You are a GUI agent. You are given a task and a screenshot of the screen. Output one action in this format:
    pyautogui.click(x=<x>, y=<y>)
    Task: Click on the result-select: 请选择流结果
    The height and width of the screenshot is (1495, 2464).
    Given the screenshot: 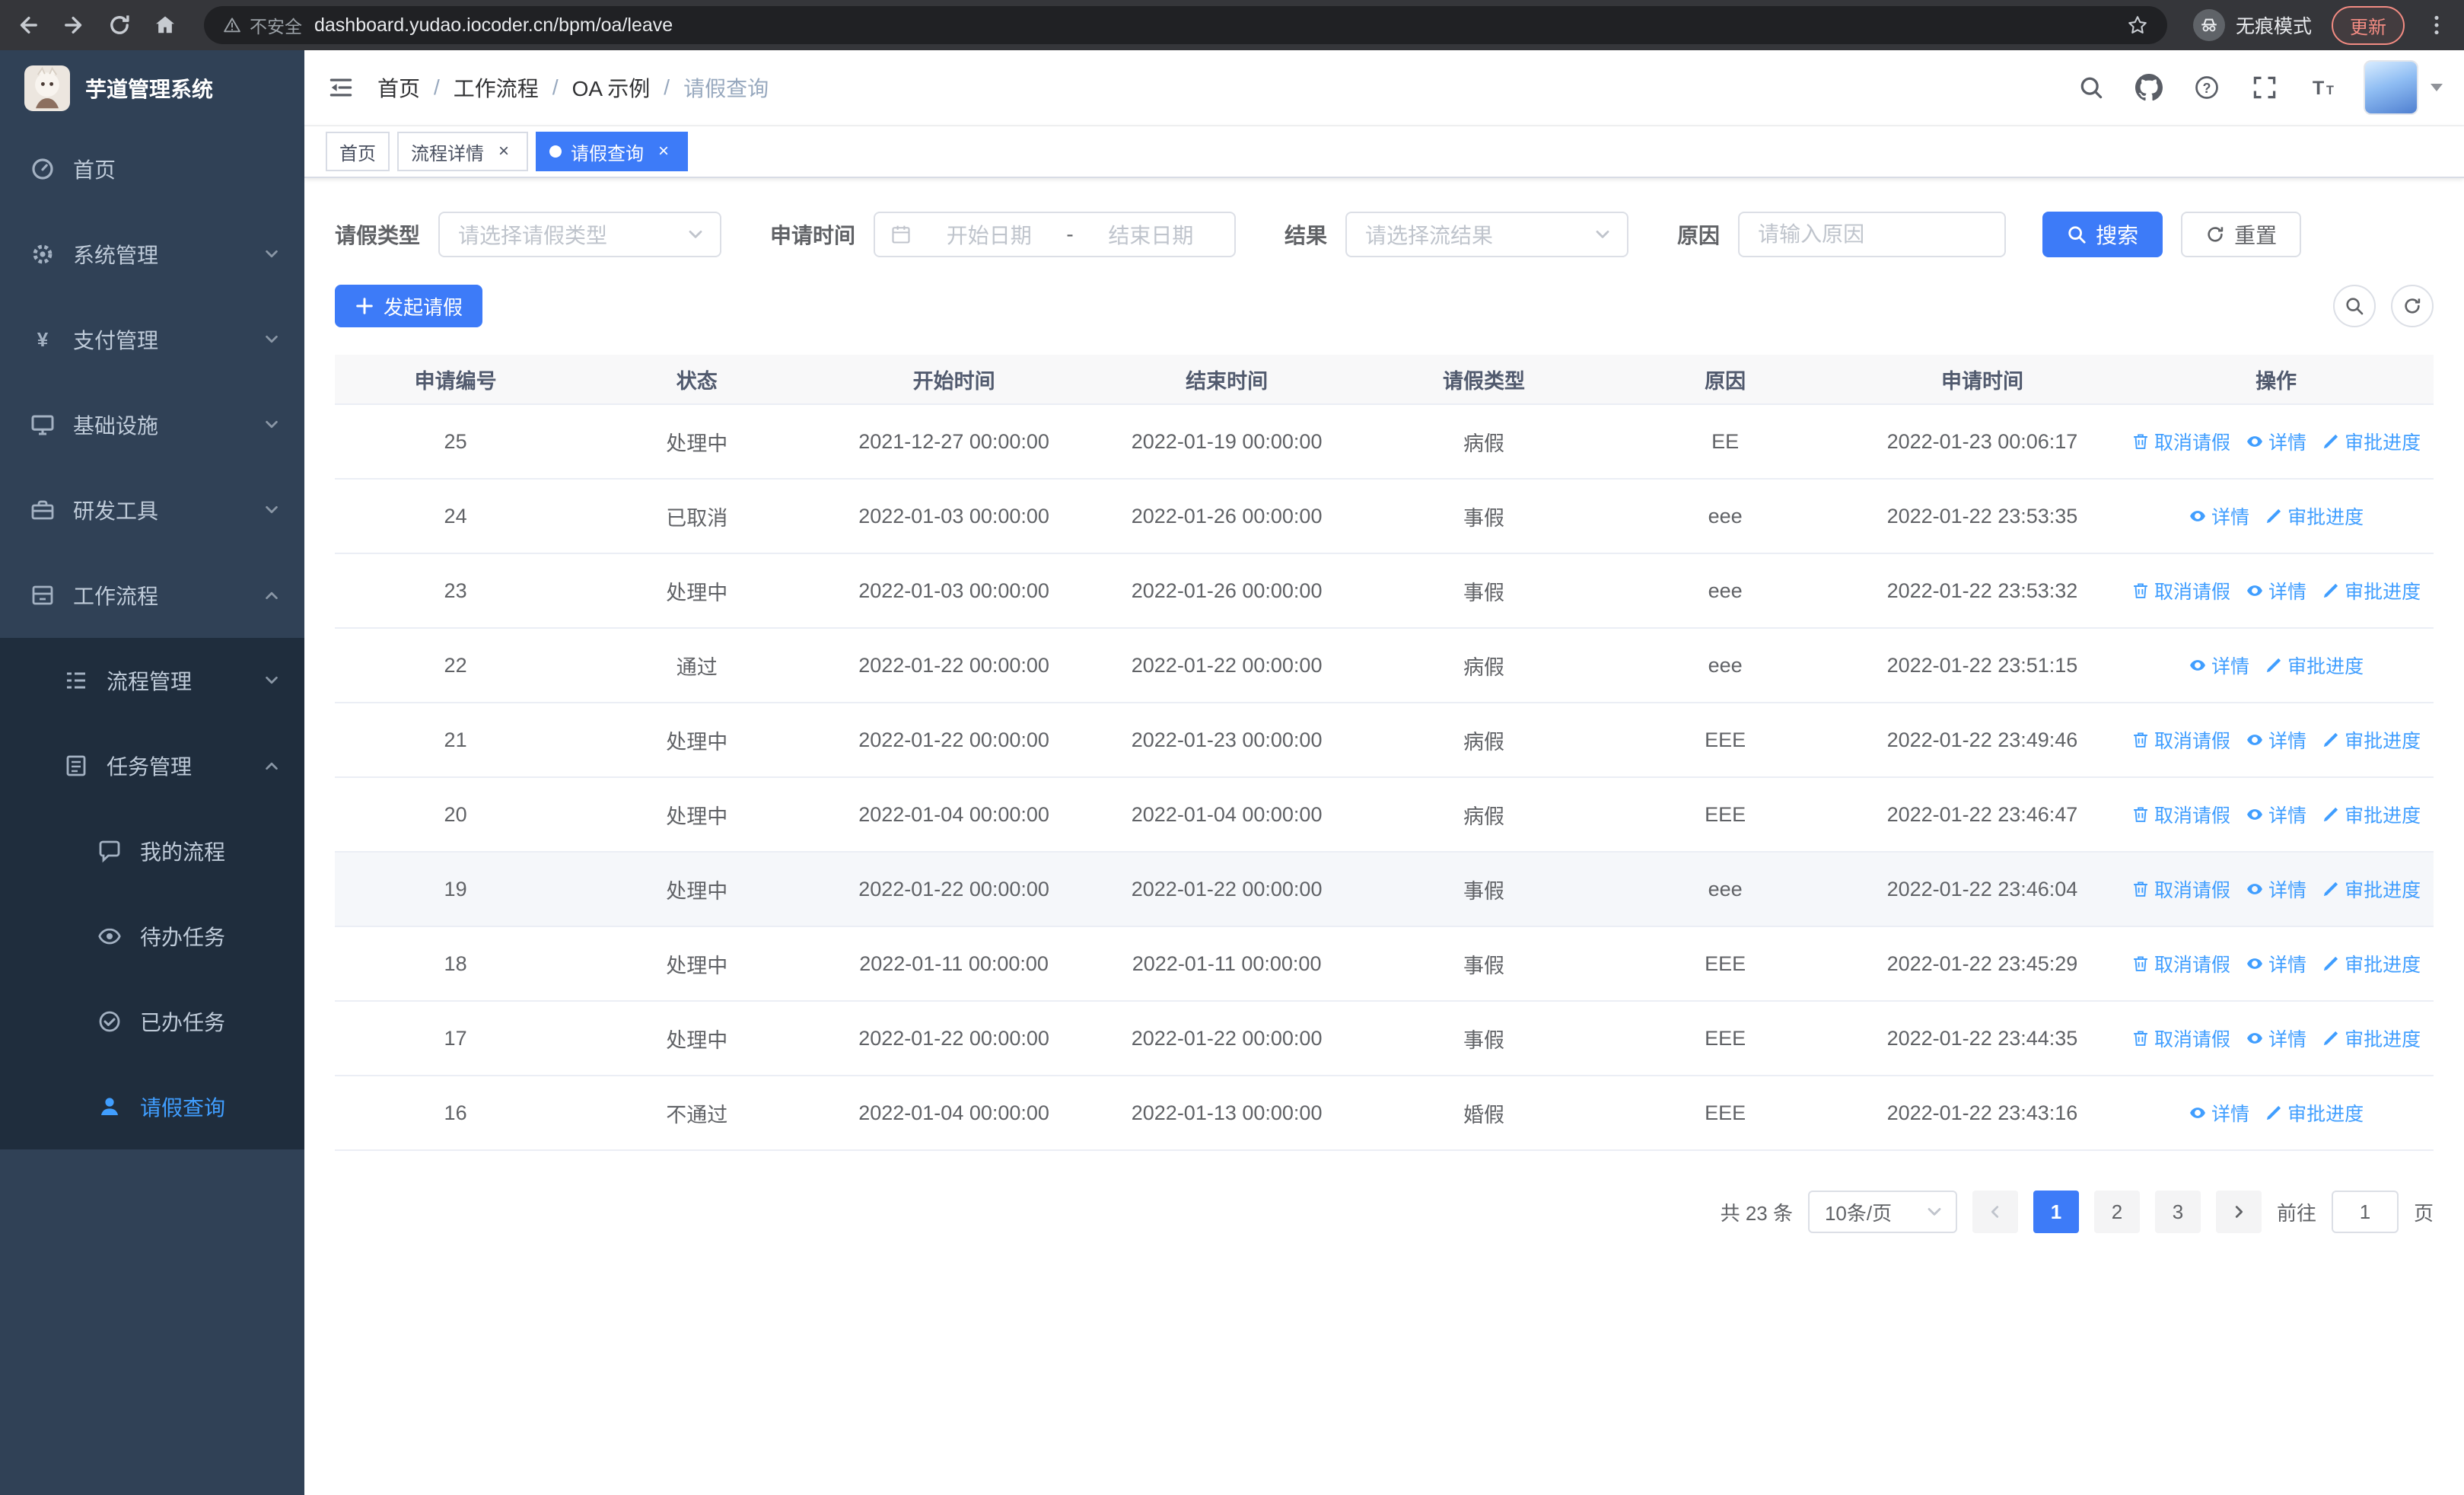 What is the action you would take?
    pyautogui.click(x=1487, y=234)
    